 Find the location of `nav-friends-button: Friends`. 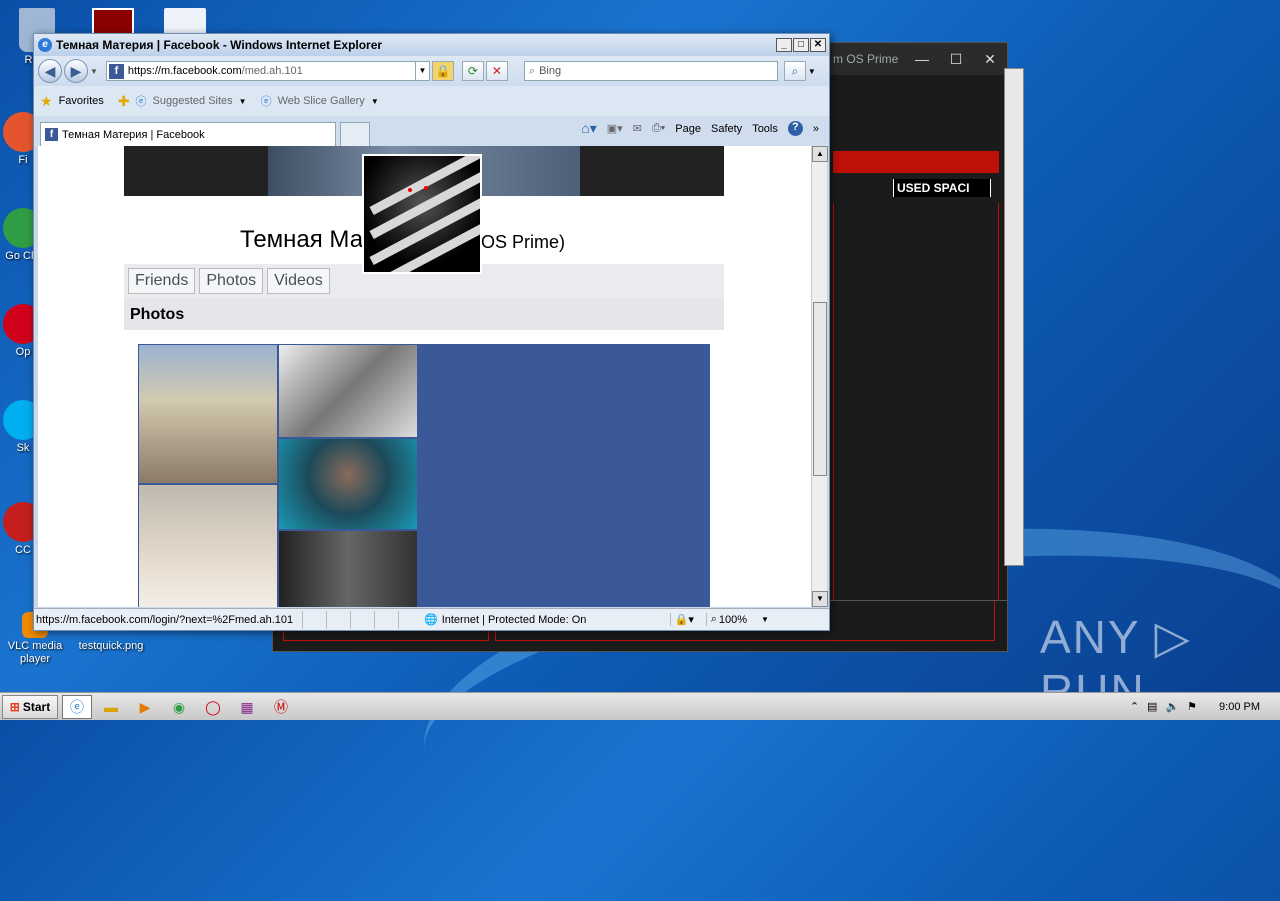

nav-friends-button: Friends is located at coordinates (162, 281).